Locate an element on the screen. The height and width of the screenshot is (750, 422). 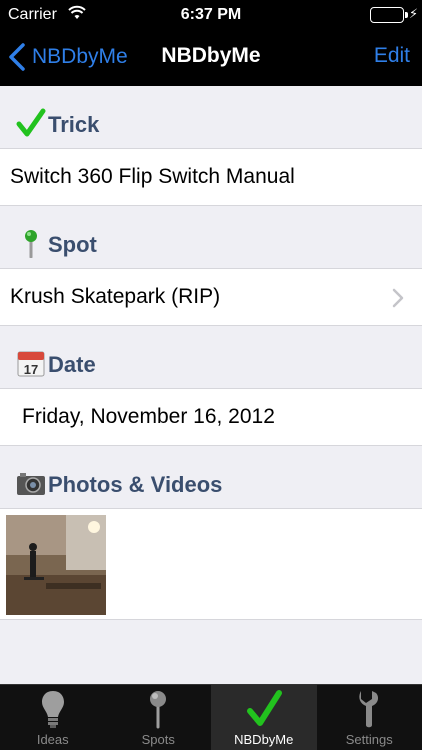
lightbulb-icon is located at coordinates (52, 709).